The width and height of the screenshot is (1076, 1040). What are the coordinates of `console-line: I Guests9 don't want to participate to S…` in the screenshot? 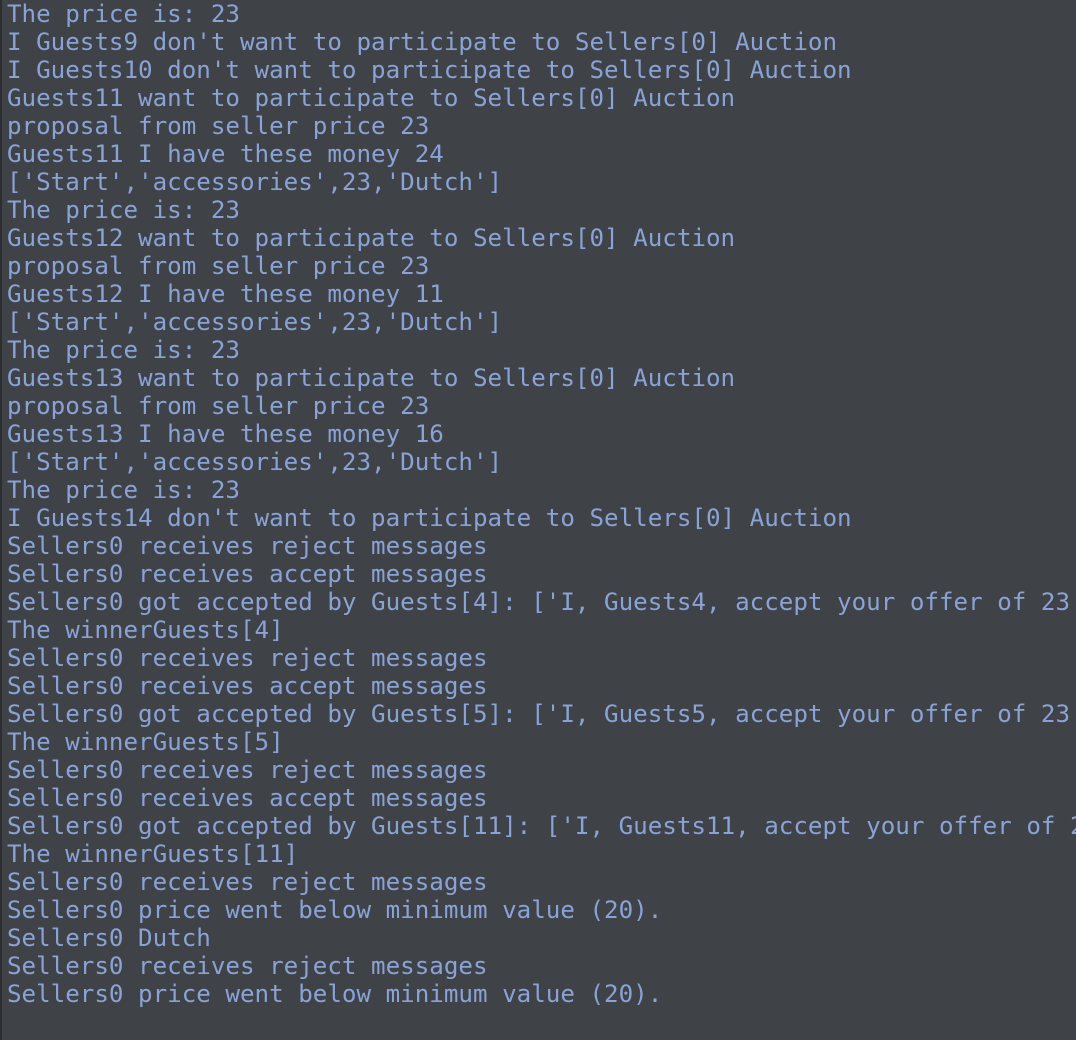 It's located at (422, 42).